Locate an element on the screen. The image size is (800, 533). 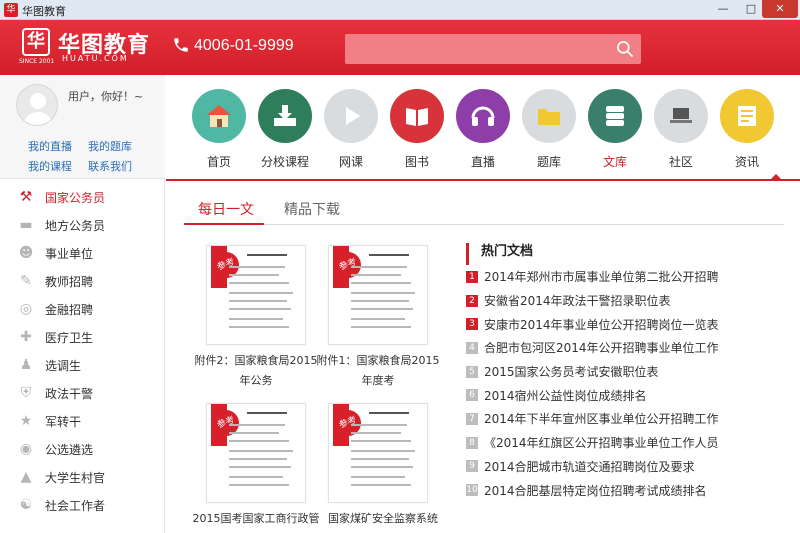
tab-premium-download: 精品下载 is located at coordinates (312, 209).